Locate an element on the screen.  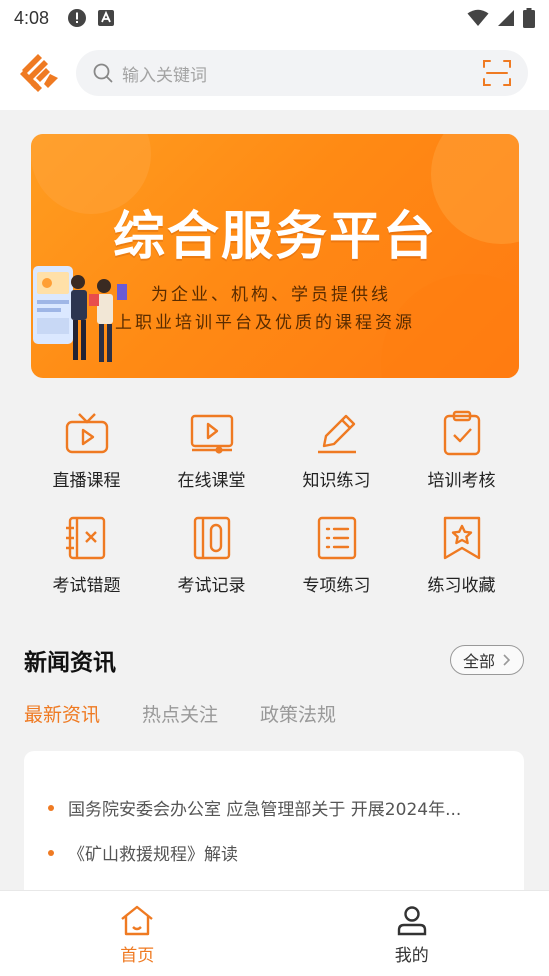
news-all-label: 全部 is located at coordinates (478, 661).